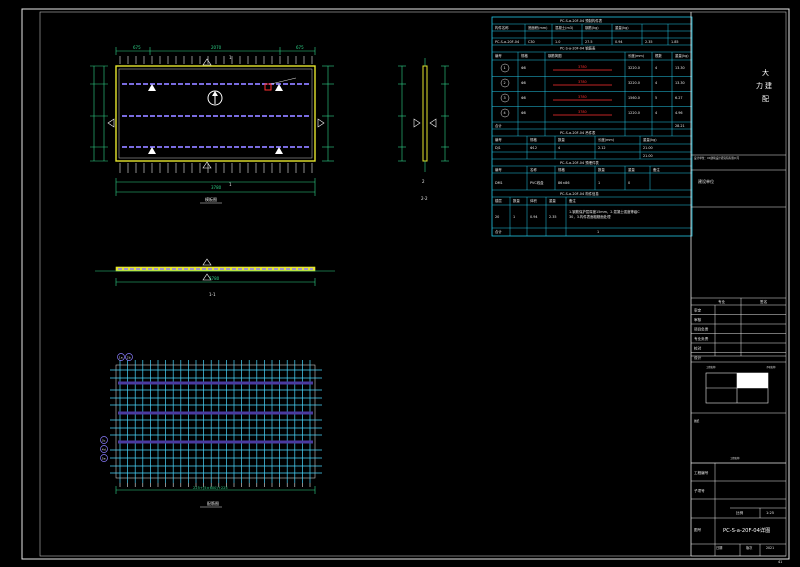 Image resolution: width=800 pixels, height=567 pixels. Describe the element at coordinates (634, 68) in the screenshot. I see `bar-length: 3220.0` at that location.